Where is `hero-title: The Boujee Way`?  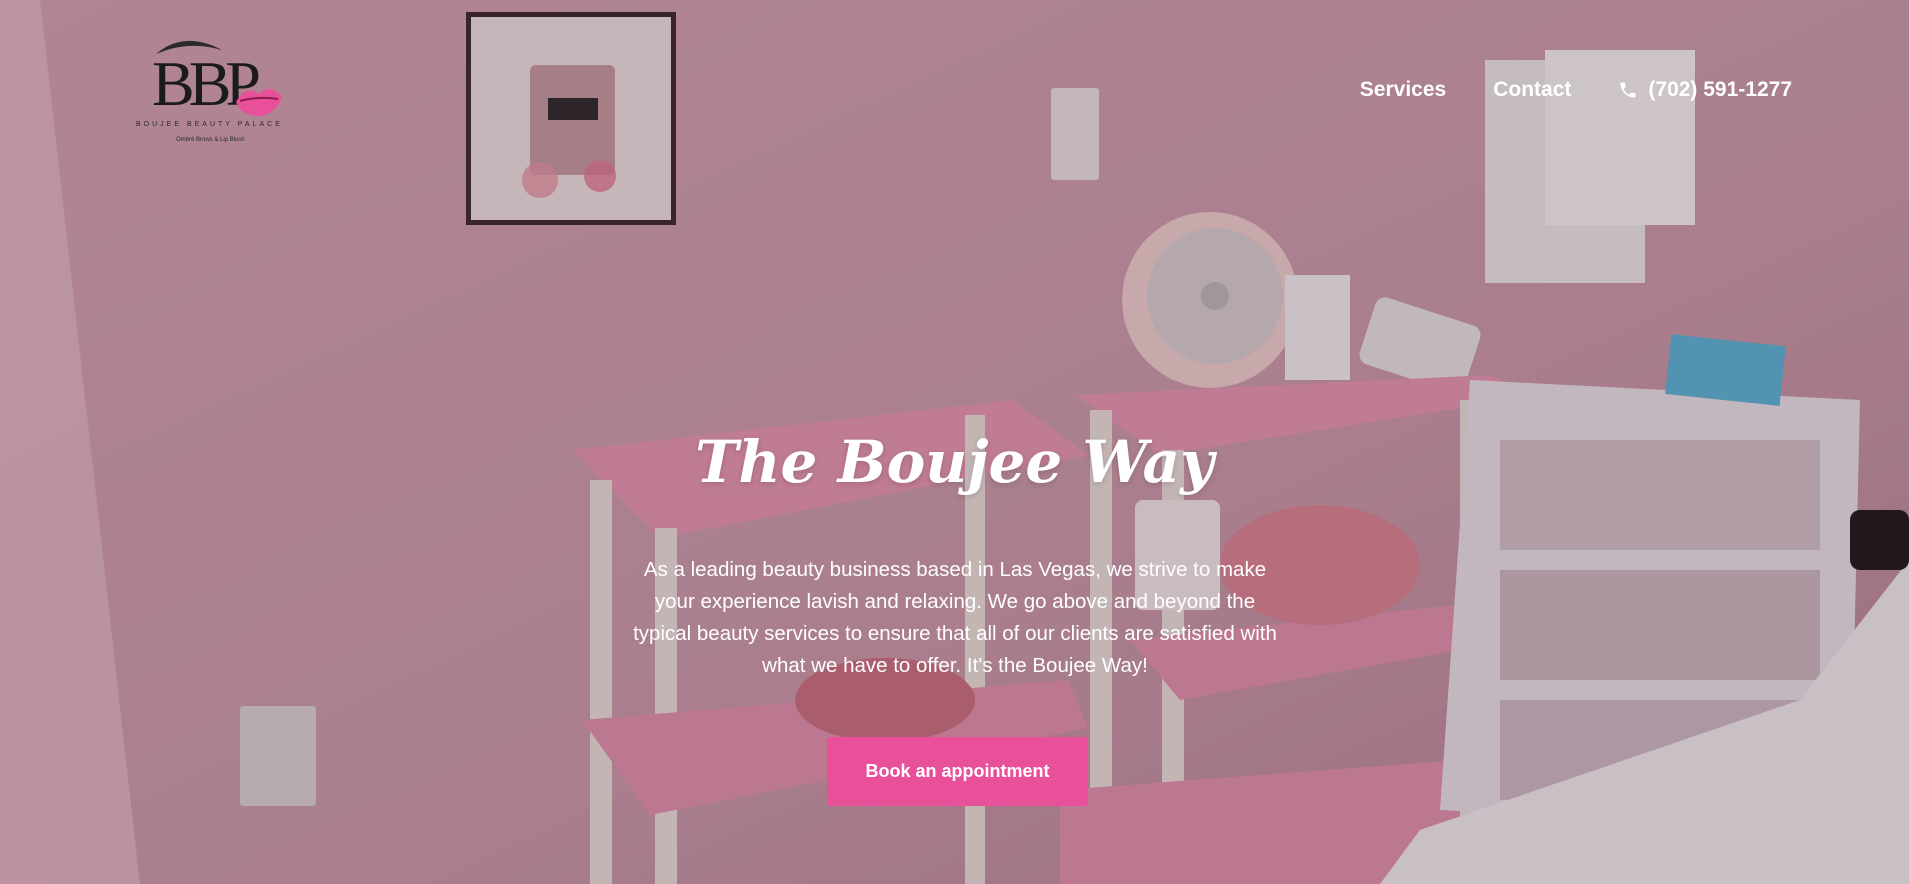 hero-title: The Boujee Way is located at coordinates (954, 462).